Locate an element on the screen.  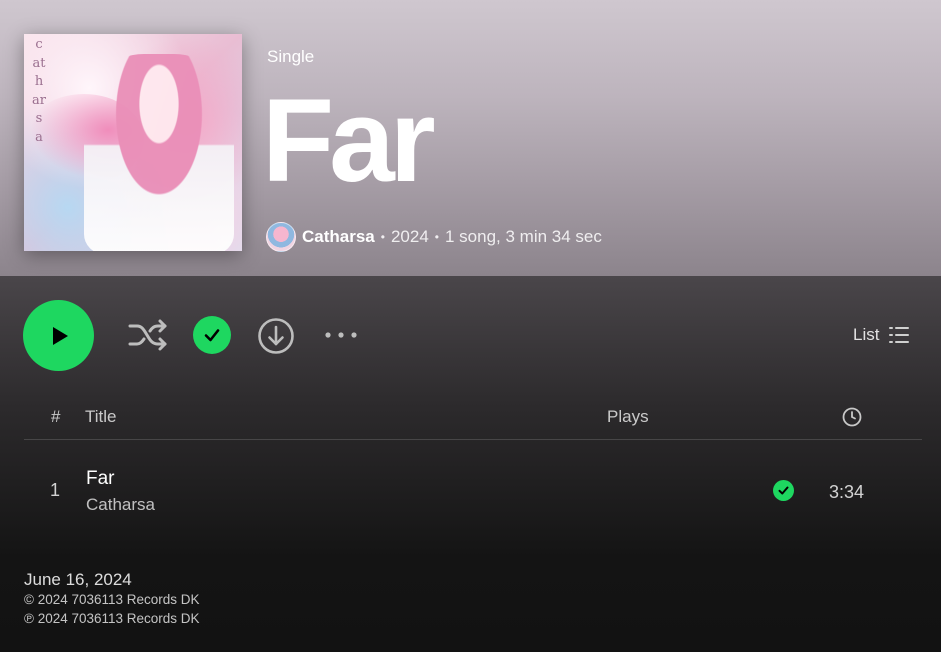
track-saved-icon is located at coordinates (783, 490).